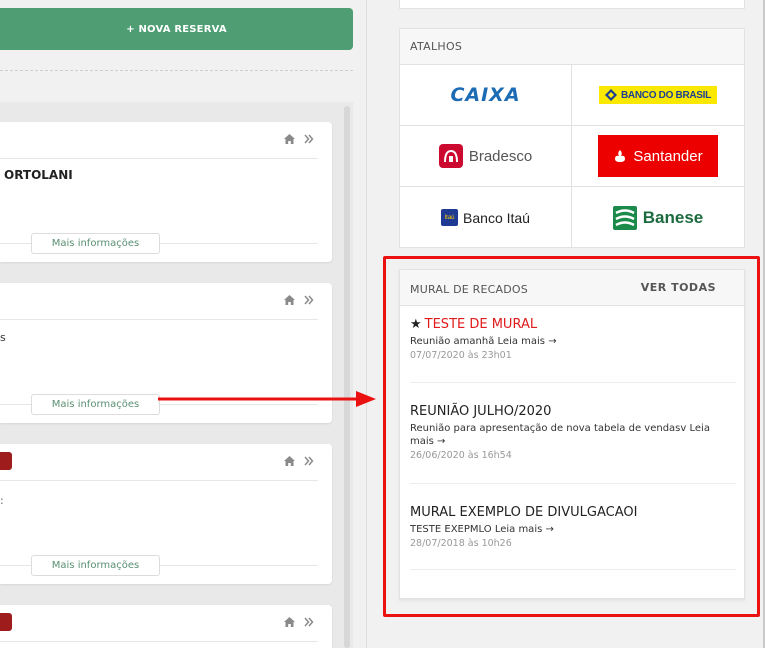 The height and width of the screenshot is (648, 765). What do you see at coordinates (166, 514) in the screenshot?
I see `reservation-card: : Mais informações` at bounding box center [166, 514].